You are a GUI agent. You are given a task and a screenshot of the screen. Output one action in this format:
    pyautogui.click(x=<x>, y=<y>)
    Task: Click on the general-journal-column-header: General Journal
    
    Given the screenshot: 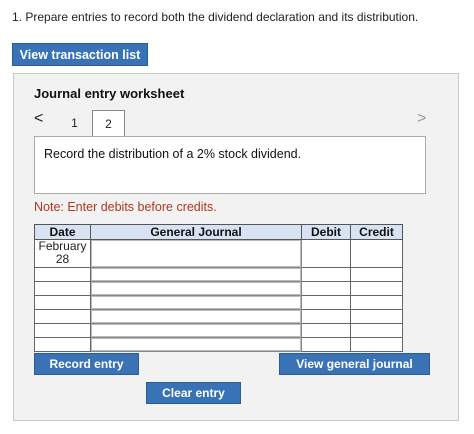 What is the action you would take?
    pyautogui.click(x=196, y=232)
    